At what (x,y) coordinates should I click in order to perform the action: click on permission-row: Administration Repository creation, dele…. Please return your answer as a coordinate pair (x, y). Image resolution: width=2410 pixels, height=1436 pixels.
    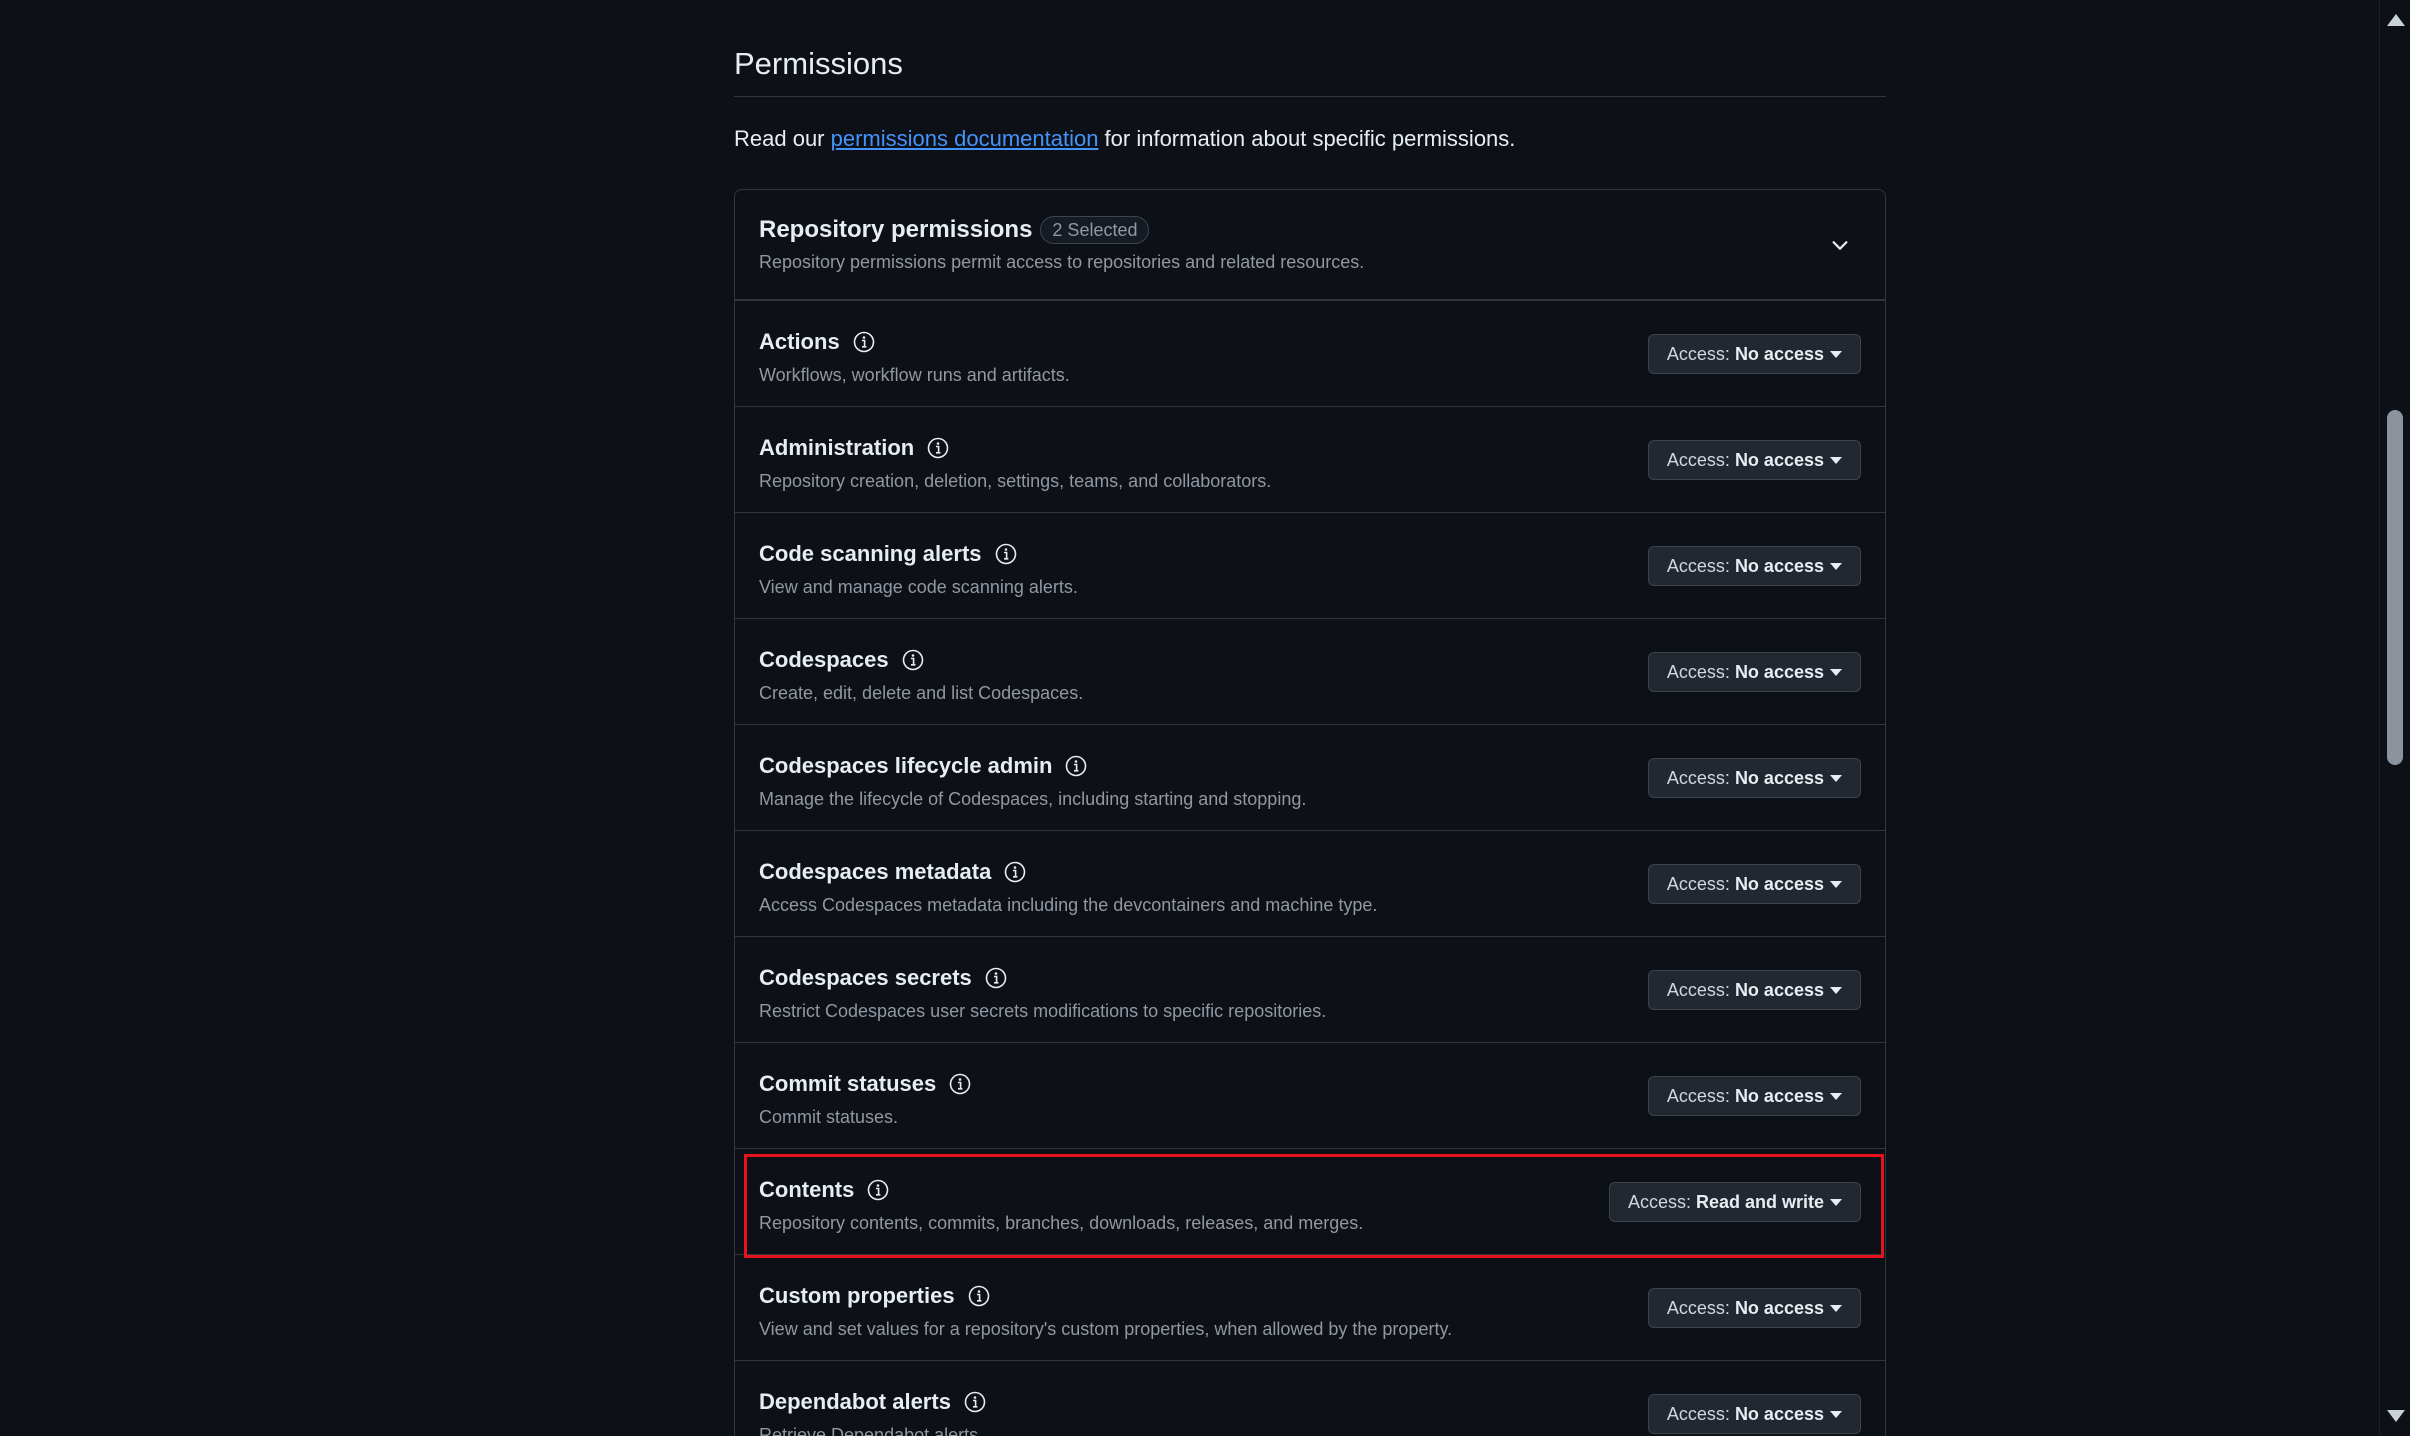
    Looking at the image, I should click on (1310, 460).